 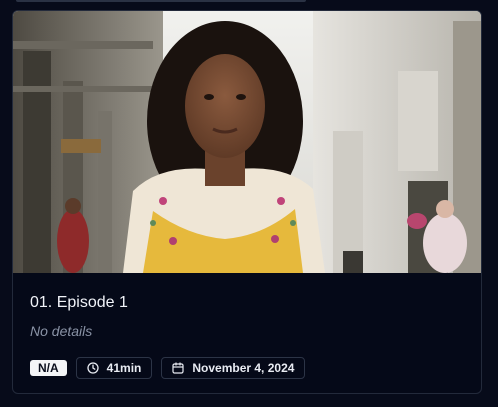 I want to click on air-date-text: November 4, 2024, so click(x=243, y=368).